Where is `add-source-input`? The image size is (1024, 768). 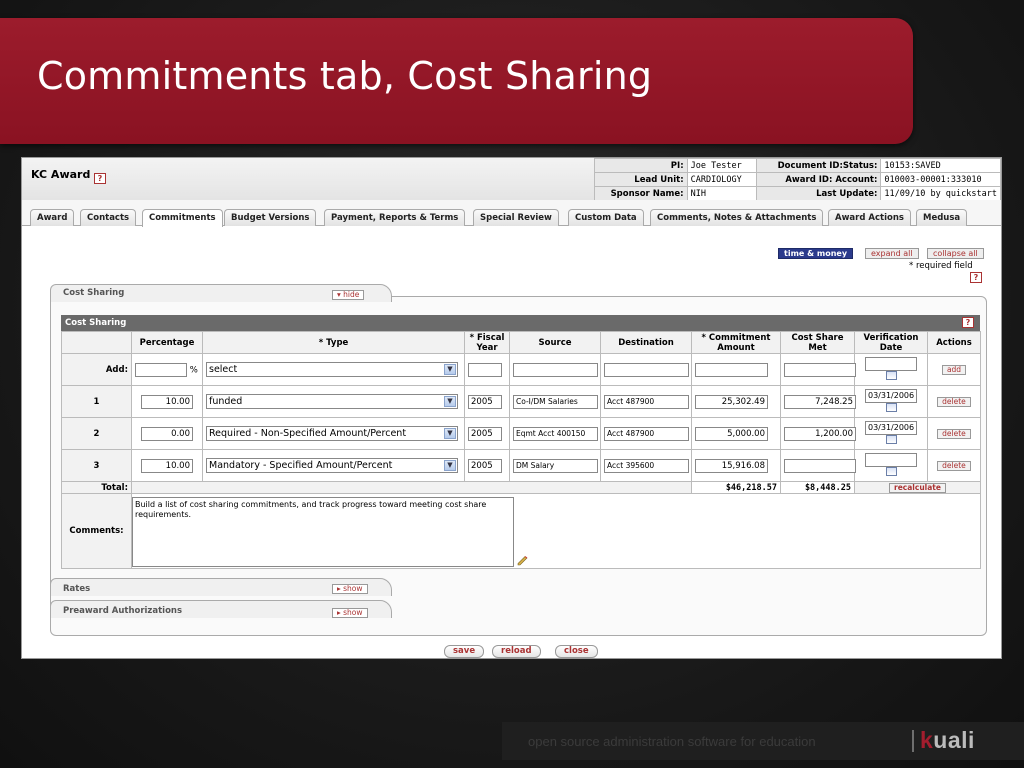
add-source-input is located at coordinates (555, 369).